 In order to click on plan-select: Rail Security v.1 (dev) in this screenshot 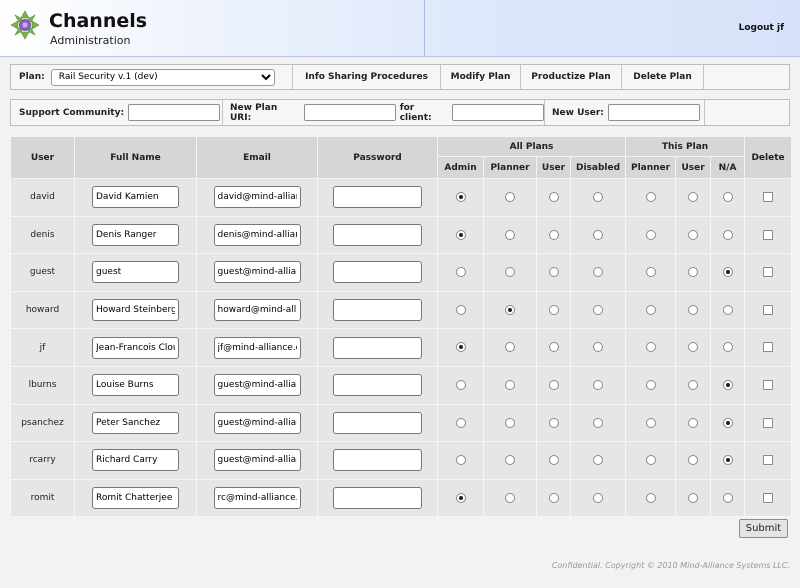, I will do `click(162, 77)`.